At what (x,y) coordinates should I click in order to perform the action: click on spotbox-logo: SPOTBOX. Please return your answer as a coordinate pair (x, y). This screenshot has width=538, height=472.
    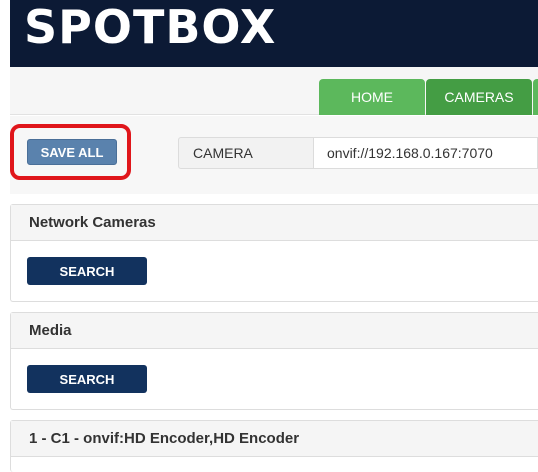
    Looking at the image, I should click on (150, 27).